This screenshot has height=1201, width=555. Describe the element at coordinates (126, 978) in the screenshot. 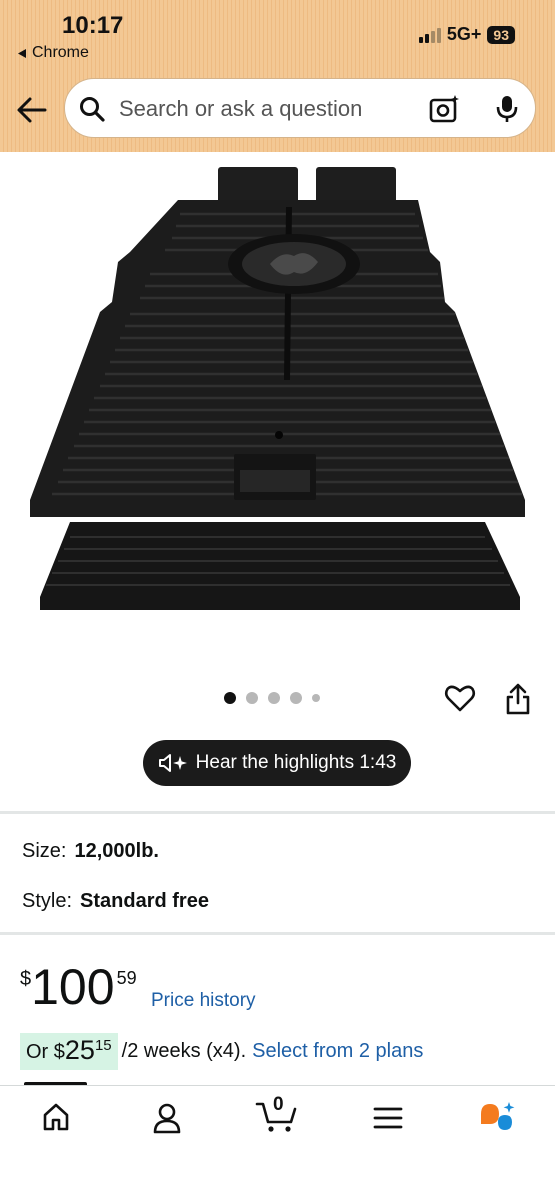

I see `price-fraction: 59` at that location.